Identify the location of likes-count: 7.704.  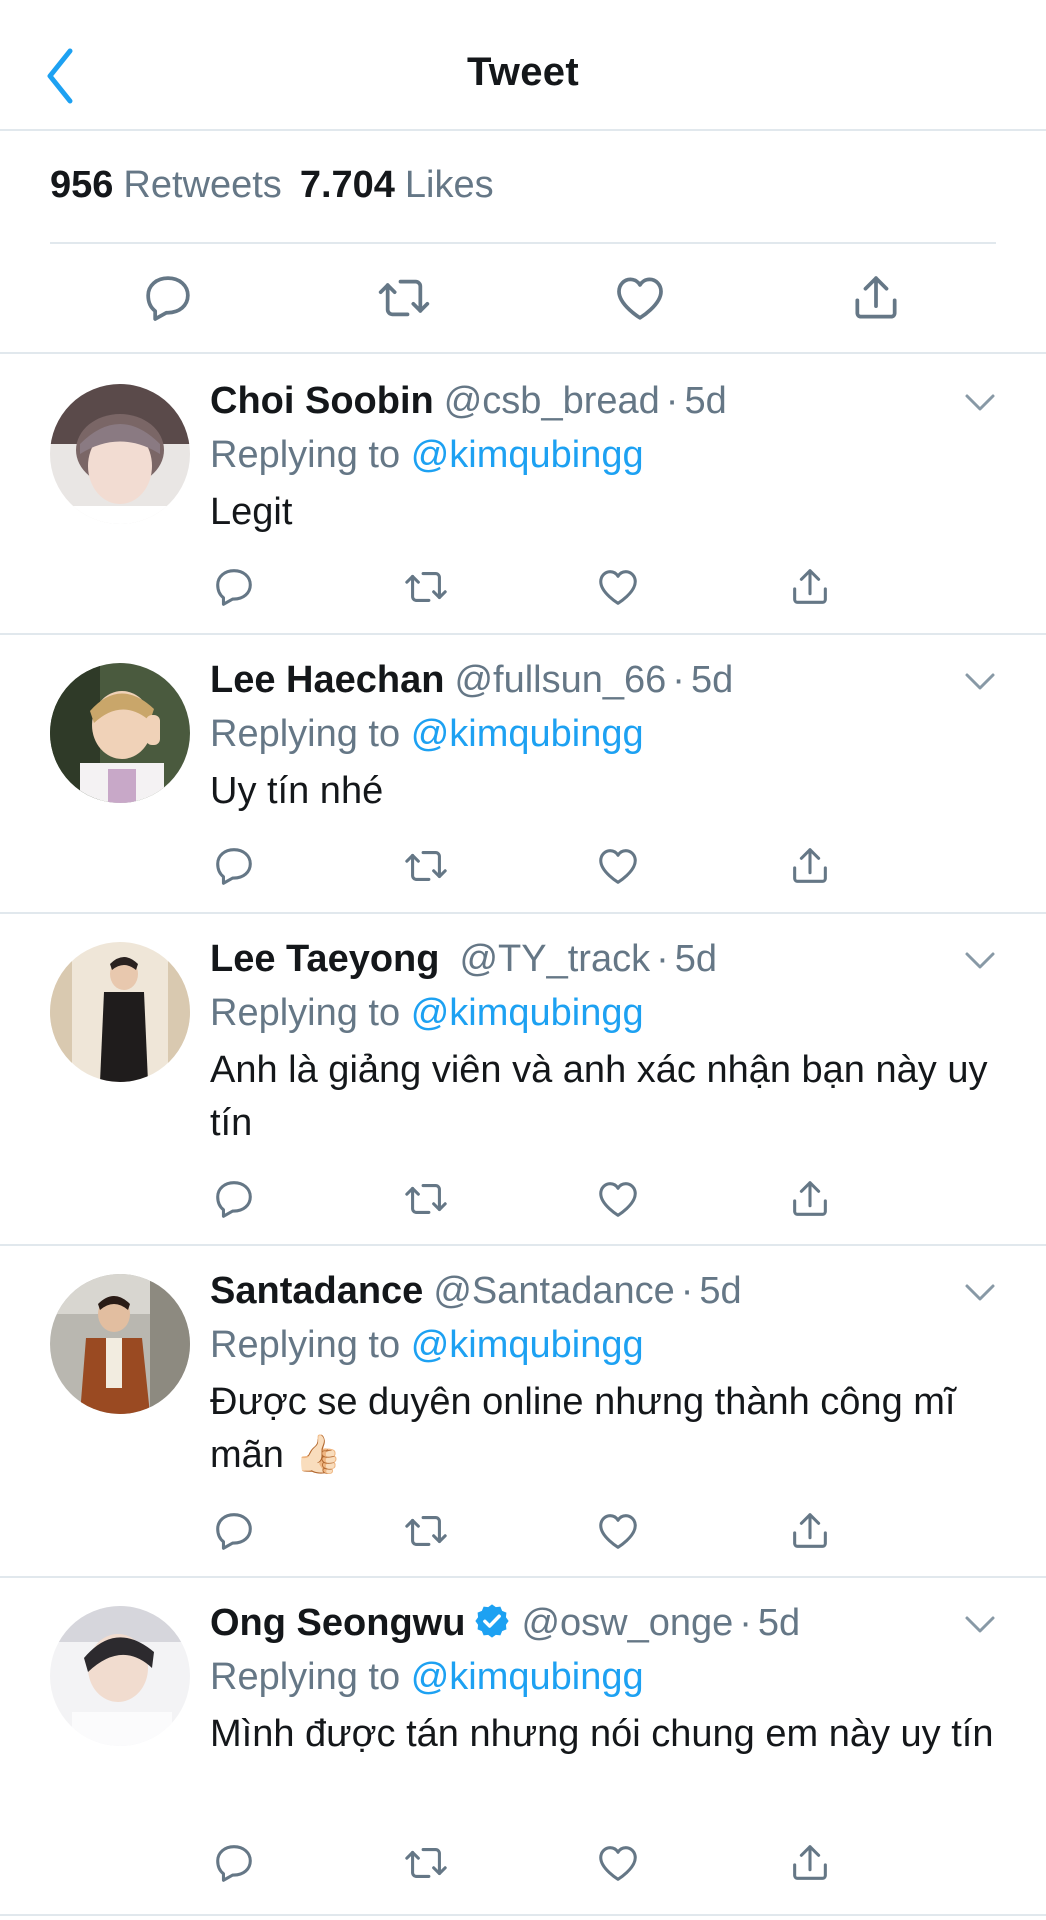
(347, 185).